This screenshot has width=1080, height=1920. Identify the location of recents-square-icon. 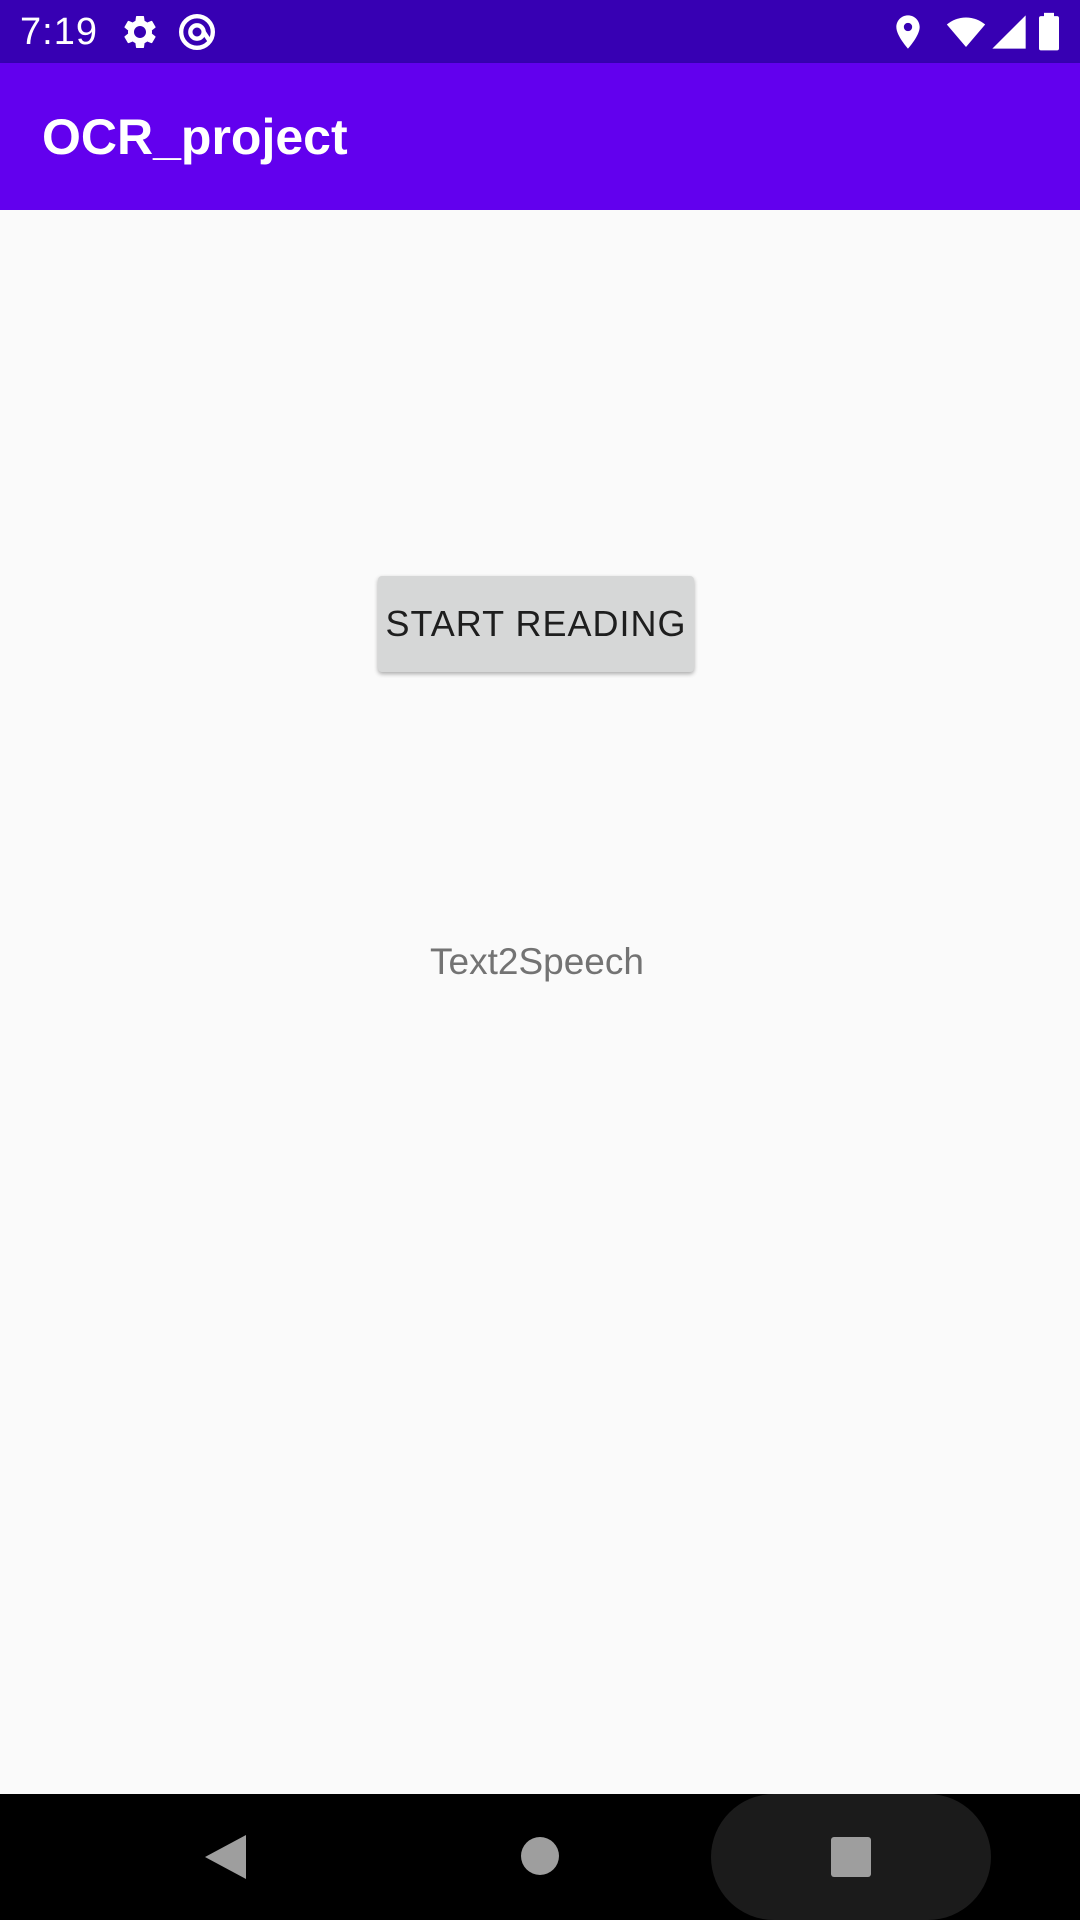
(851, 1857).